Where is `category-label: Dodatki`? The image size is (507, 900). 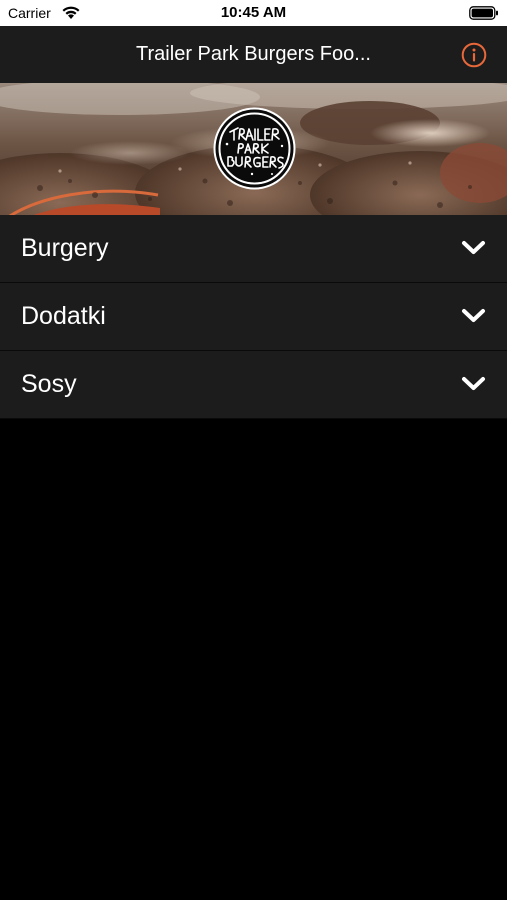 category-label: Dodatki is located at coordinates (63, 316).